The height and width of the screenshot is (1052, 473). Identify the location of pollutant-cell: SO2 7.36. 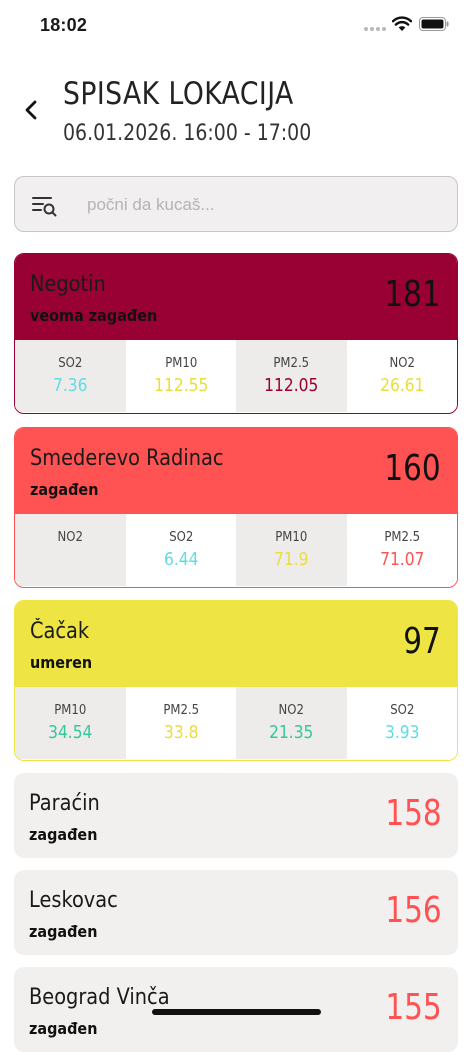
(70, 376).